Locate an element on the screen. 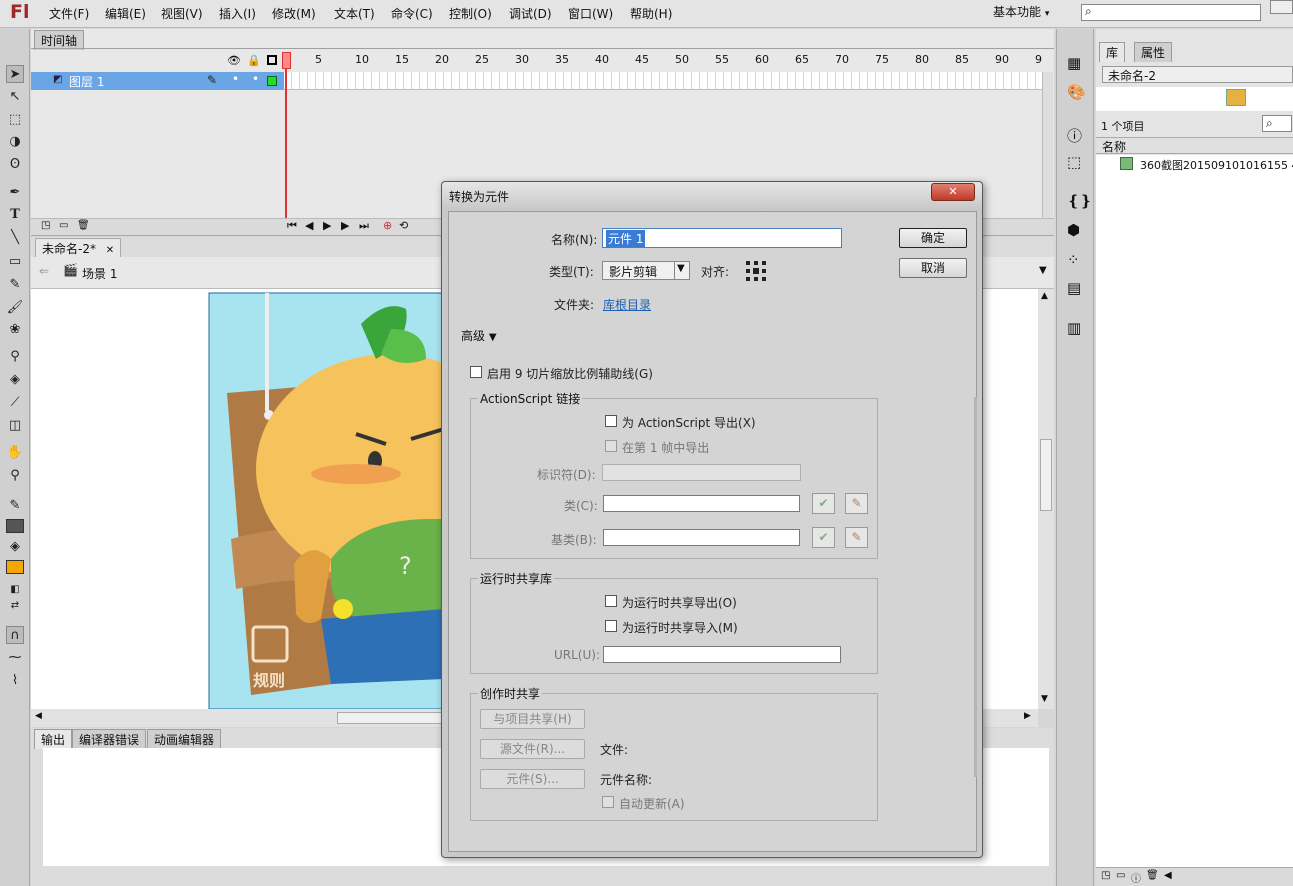 The height and width of the screenshot is (886, 1293). stroke-color-swatch is located at coordinates (15, 526).